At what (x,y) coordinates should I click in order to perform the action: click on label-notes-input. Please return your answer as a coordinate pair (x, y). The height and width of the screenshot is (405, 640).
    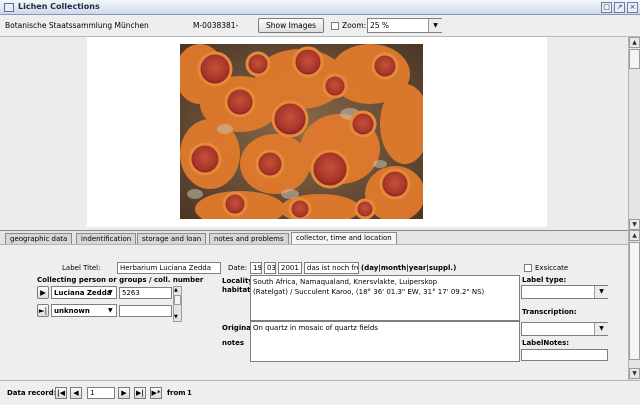
    Looking at the image, I should click on (564, 355).